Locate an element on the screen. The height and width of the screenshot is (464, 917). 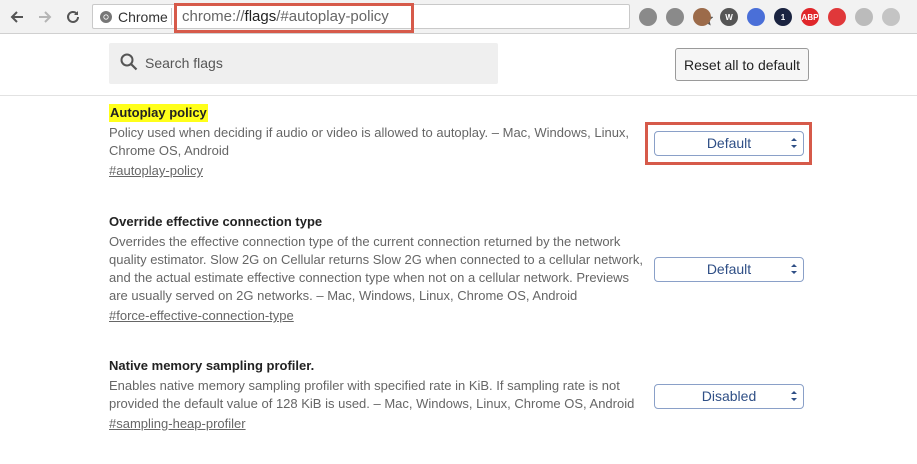
experiment-link: #force-effective-connection-type is located at coordinates (201, 316).